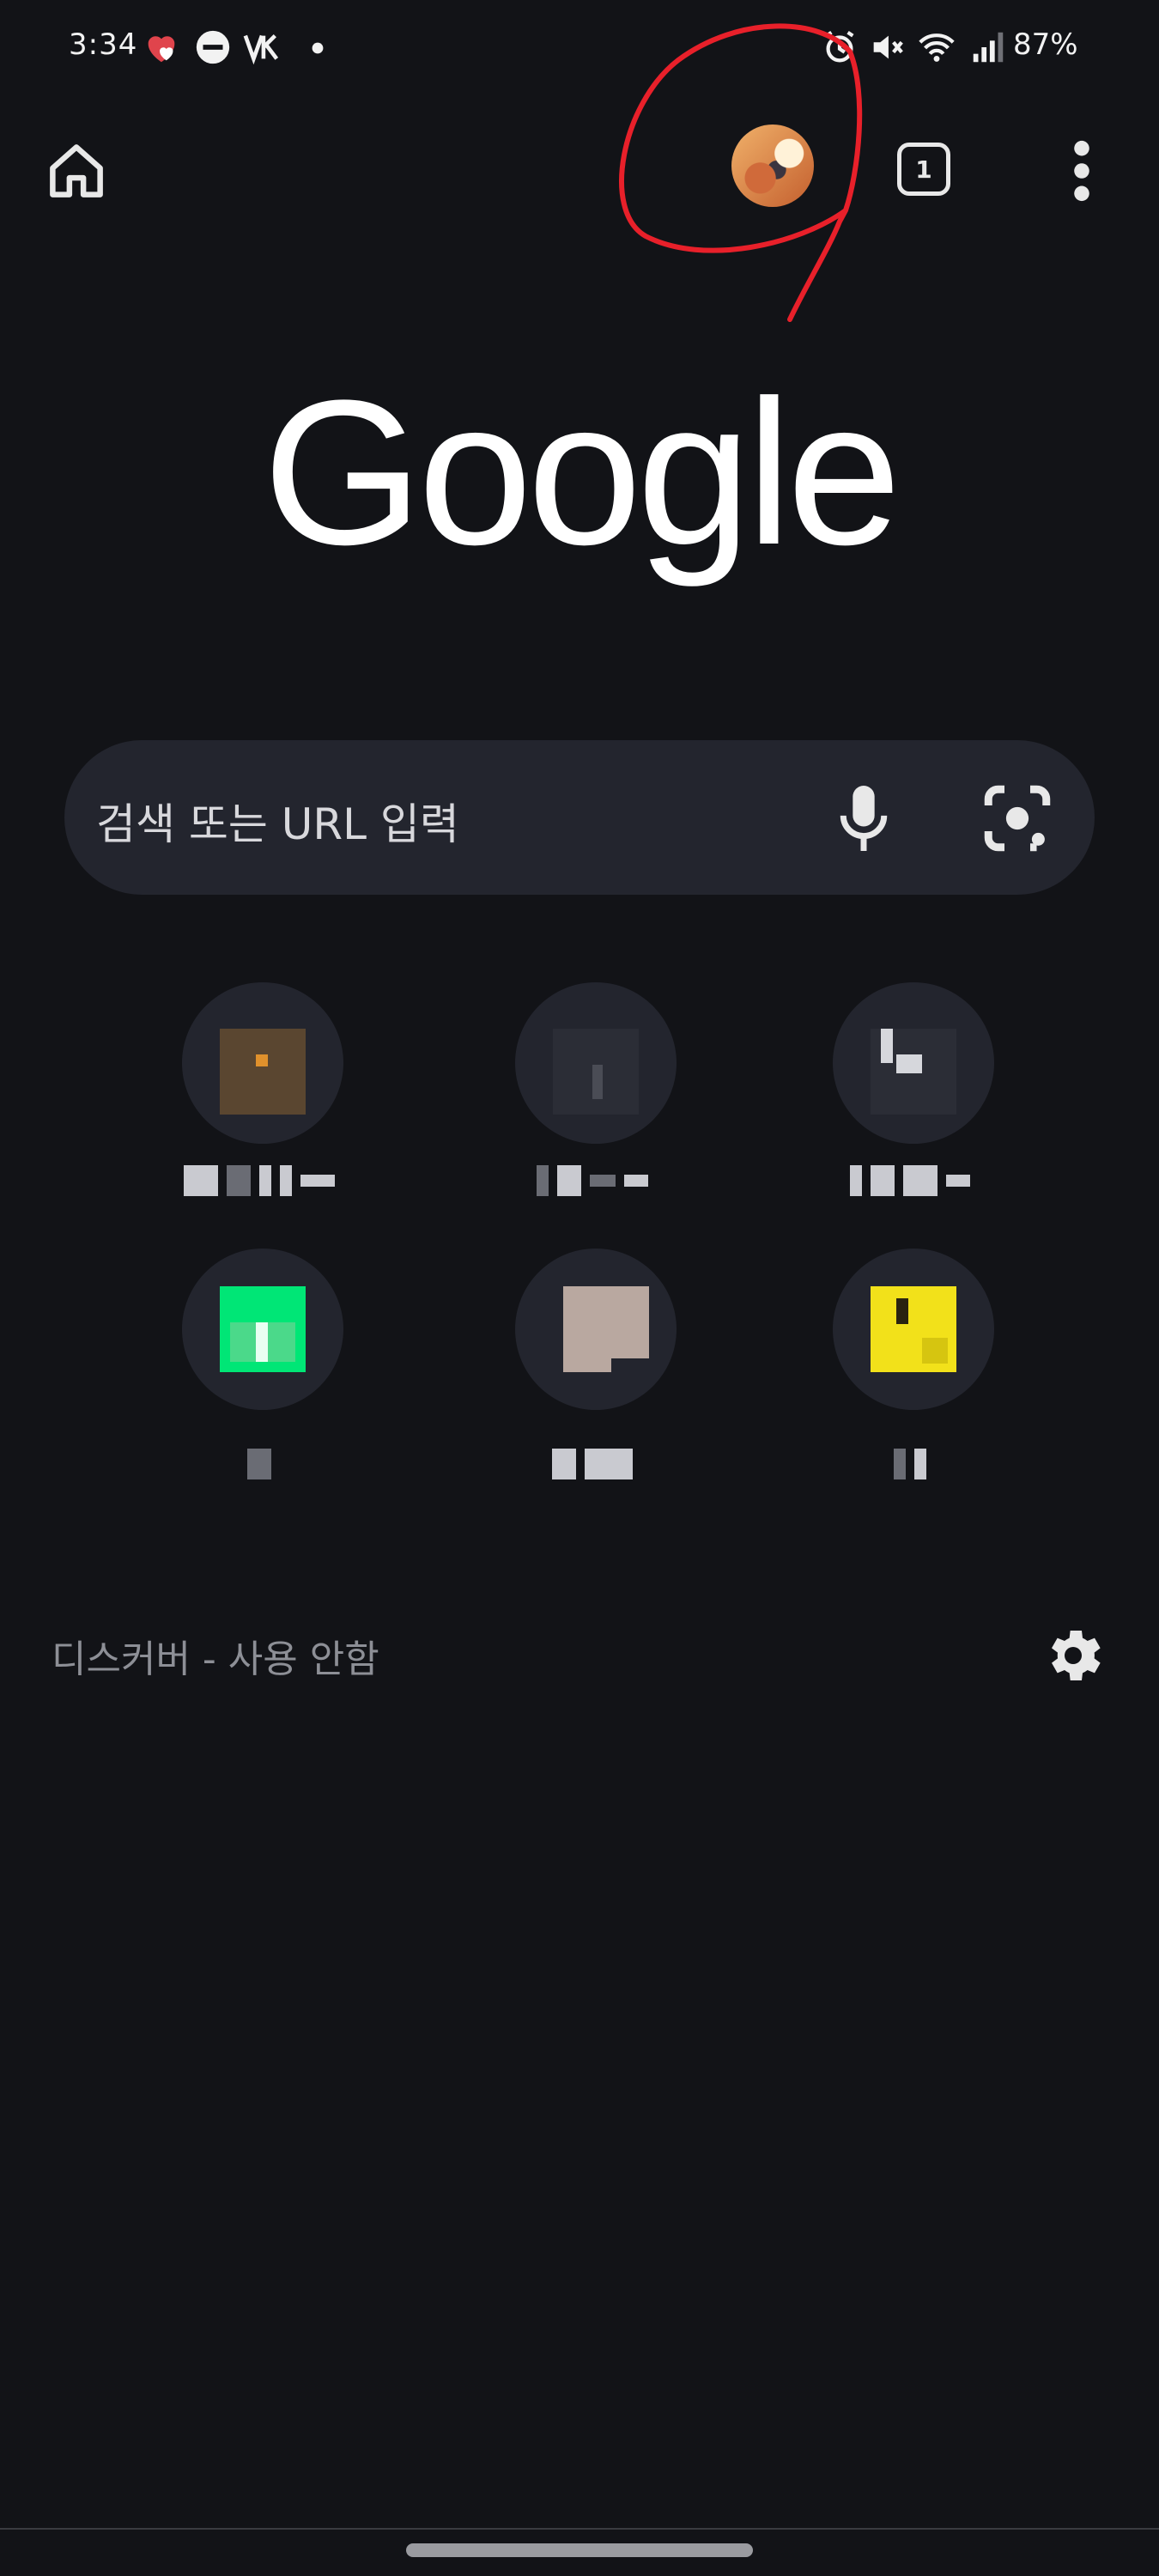 The image size is (1159, 2576). I want to click on home-icon, so click(77, 170).